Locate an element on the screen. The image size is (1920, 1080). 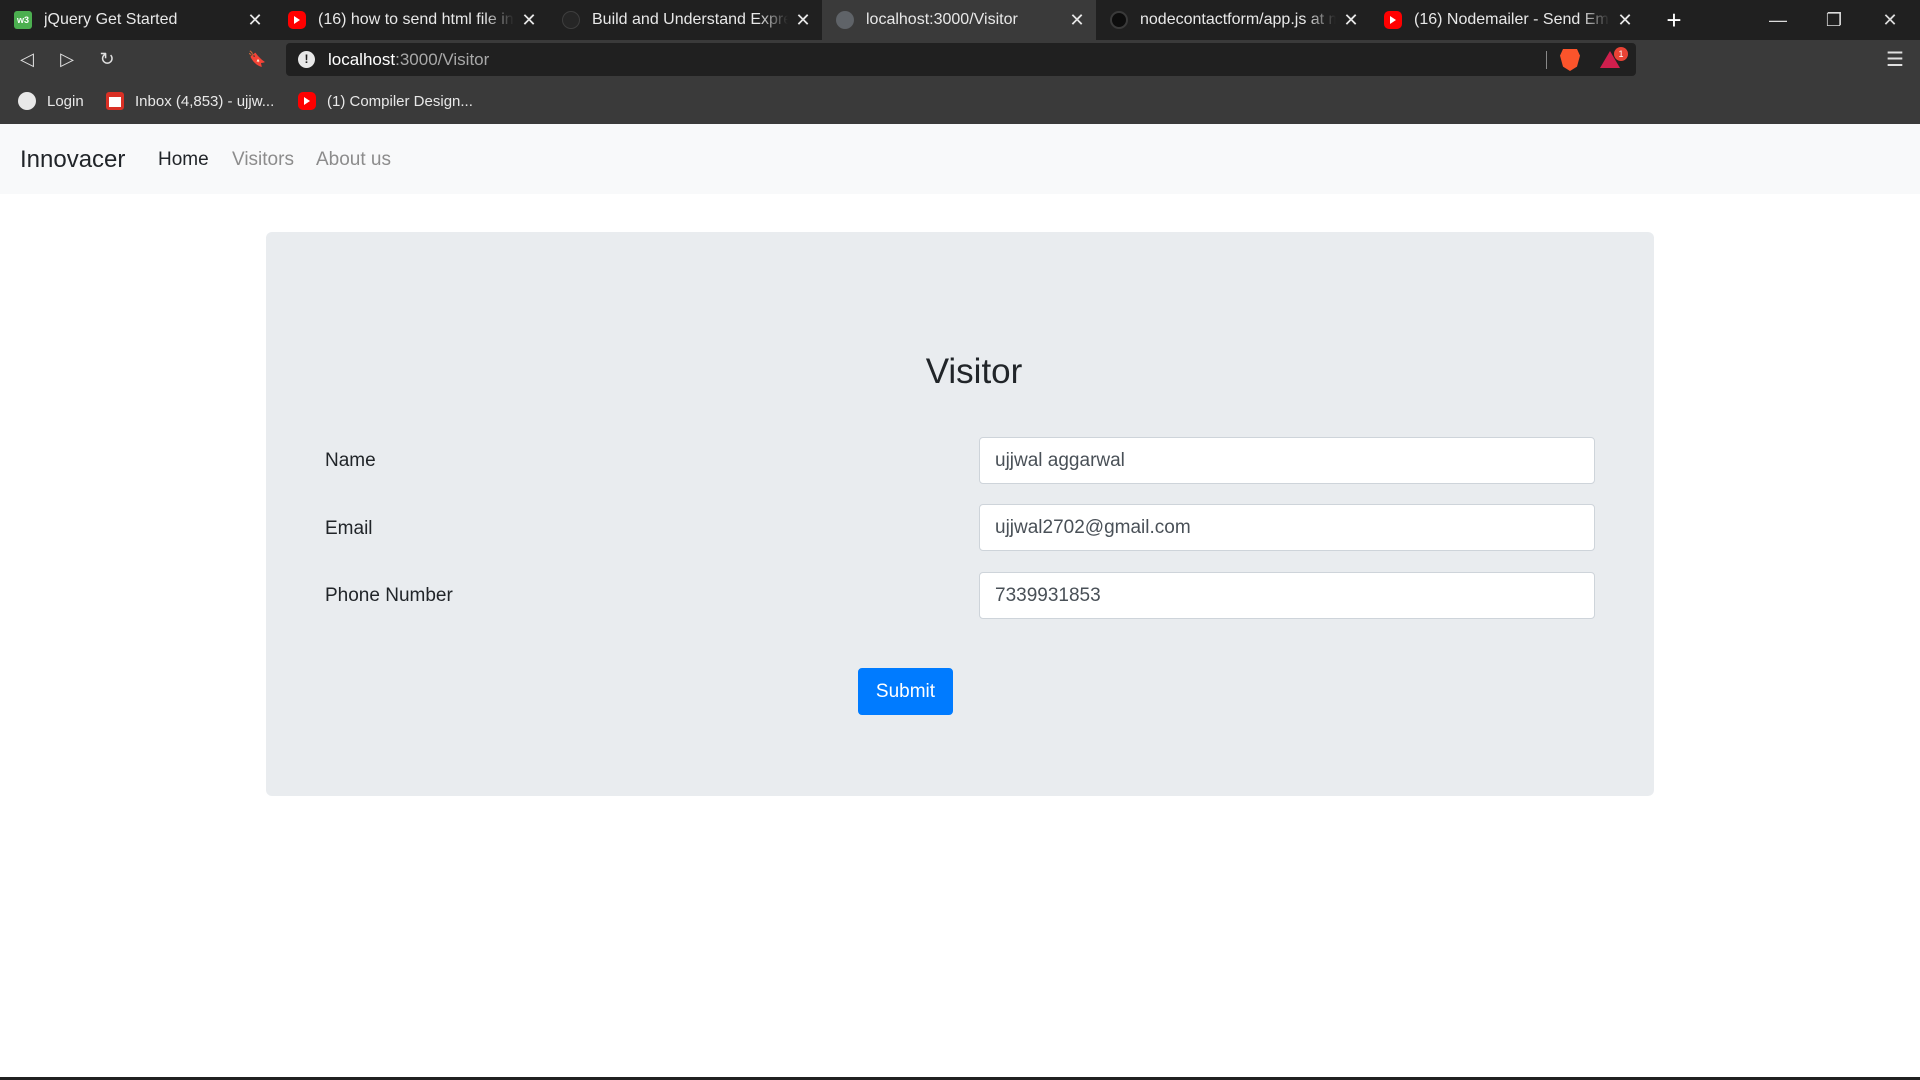
bookmark-label: Login is located at coordinates (65, 101).